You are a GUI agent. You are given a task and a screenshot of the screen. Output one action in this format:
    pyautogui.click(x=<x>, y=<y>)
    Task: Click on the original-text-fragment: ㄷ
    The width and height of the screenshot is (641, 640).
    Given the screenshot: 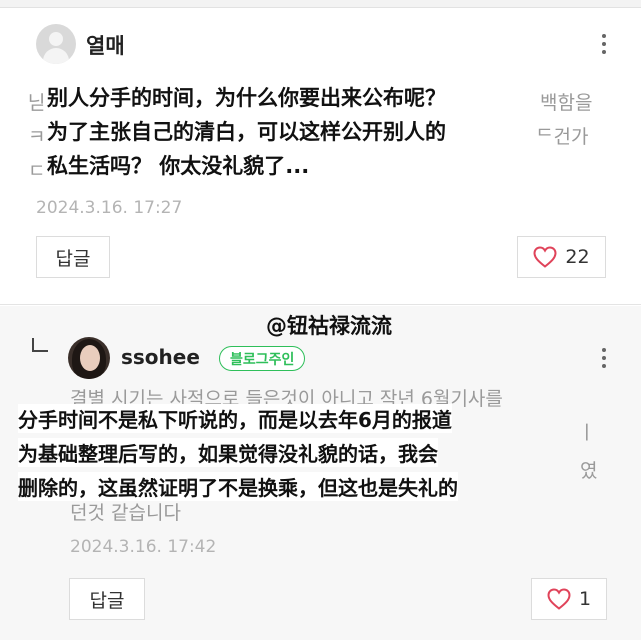 What is the action you would take?
    pyautogui.click(x=37, y=171)
    